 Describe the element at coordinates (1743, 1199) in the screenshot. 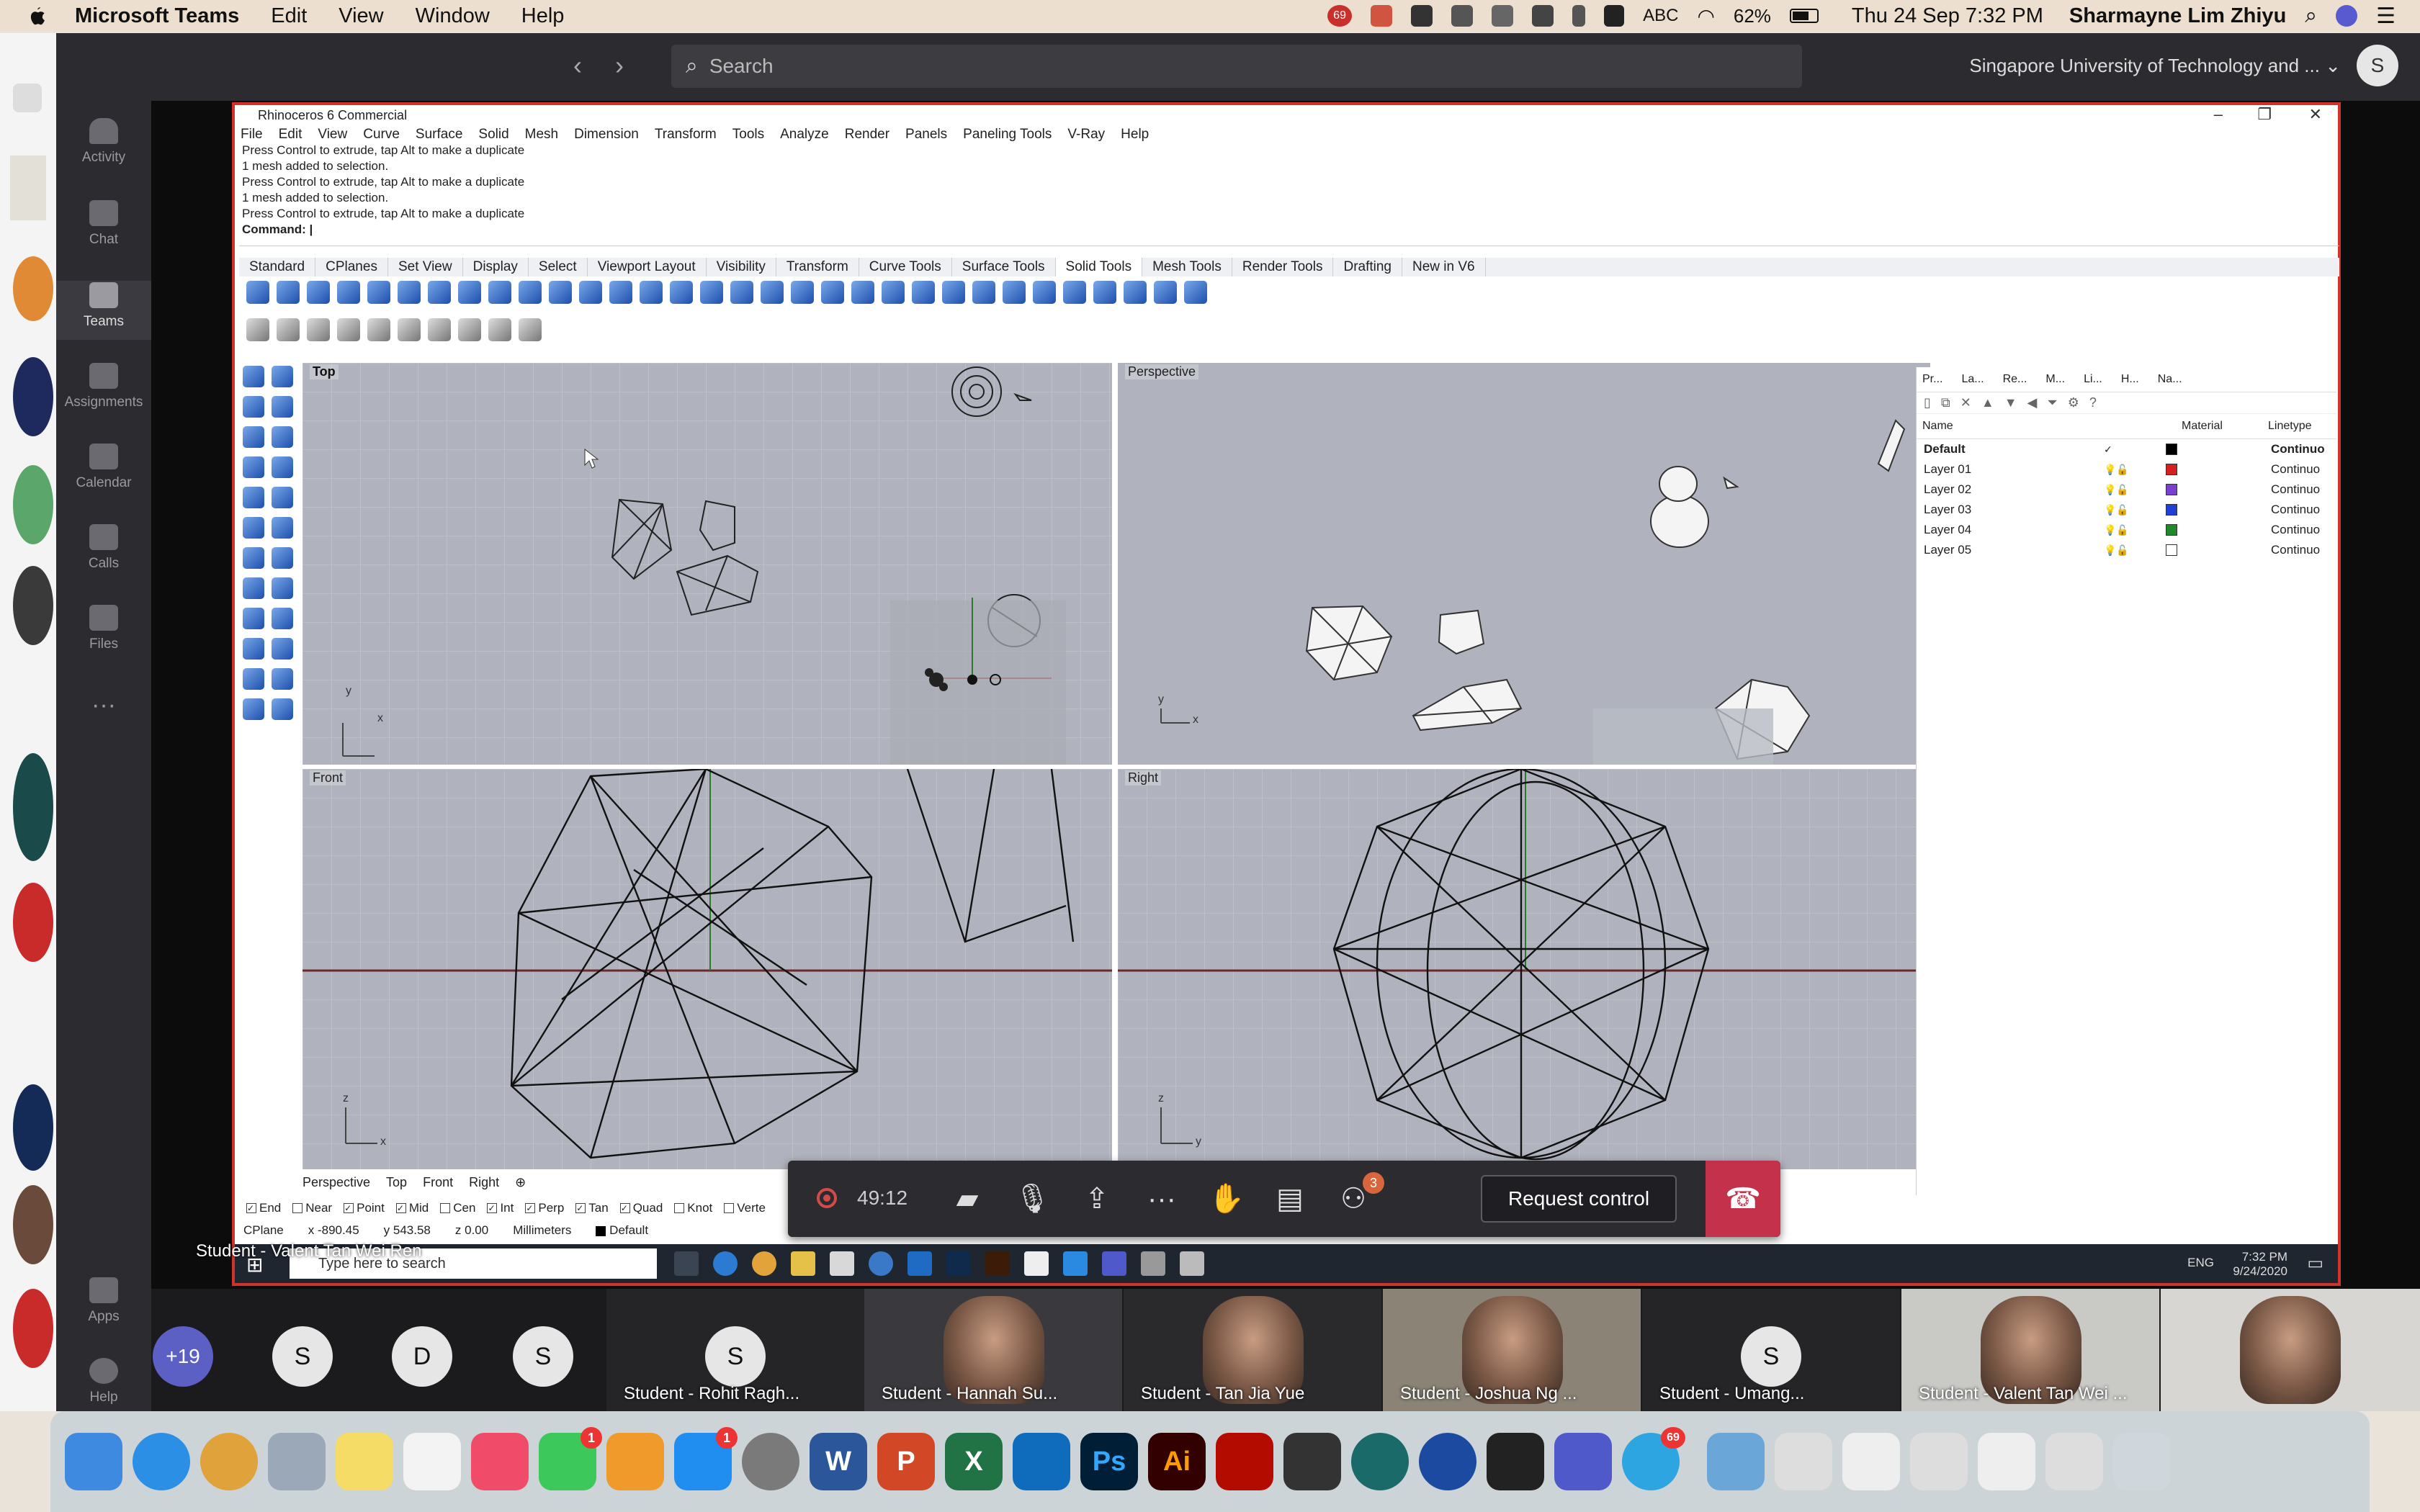

I see `hang-up-button: ☎` at that location.